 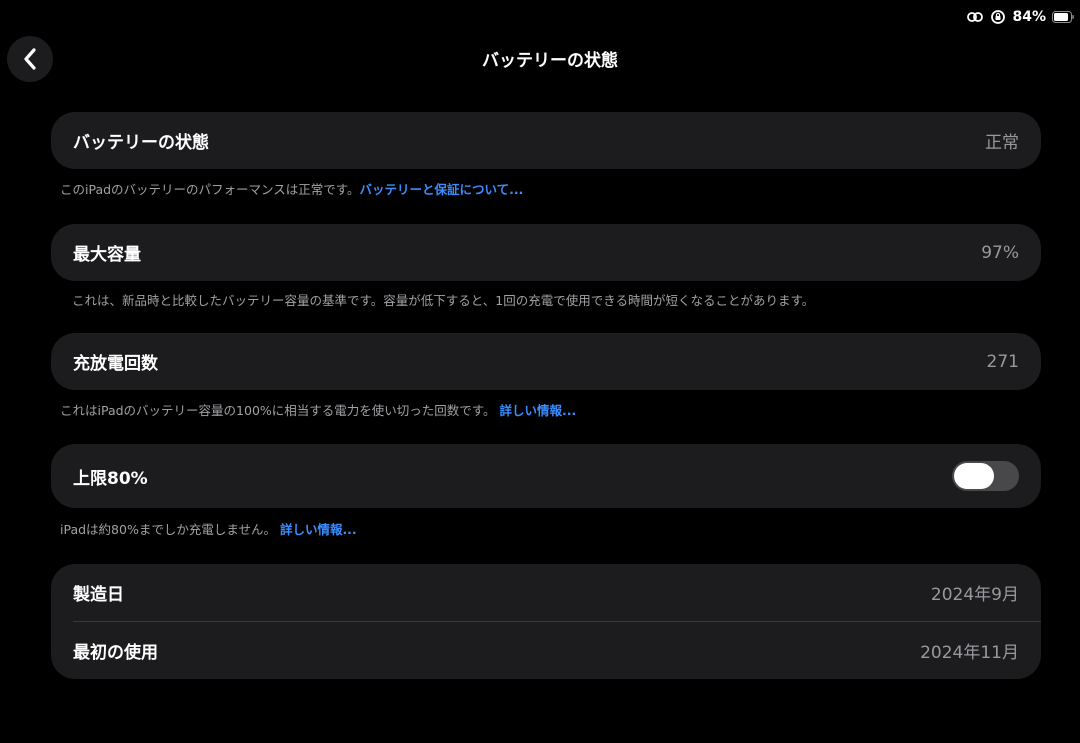 I want to click on dates-card: 製造日 2024年9月 最初の使用 2024年11月, so click(x=546, y=621).